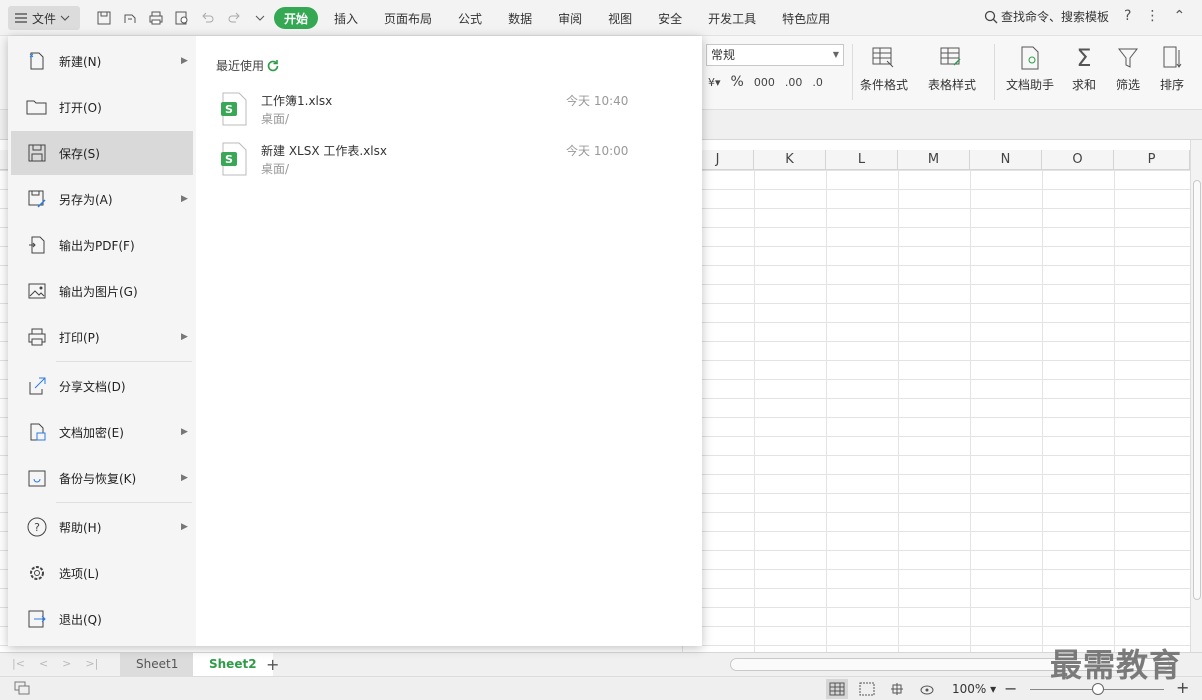 Image resolution: width=1202 pixels, height=700 pixels. Describe the element at coordinates (408, 18) in the screenshot. I see `tab-page-layout: 页面布局` at that location.